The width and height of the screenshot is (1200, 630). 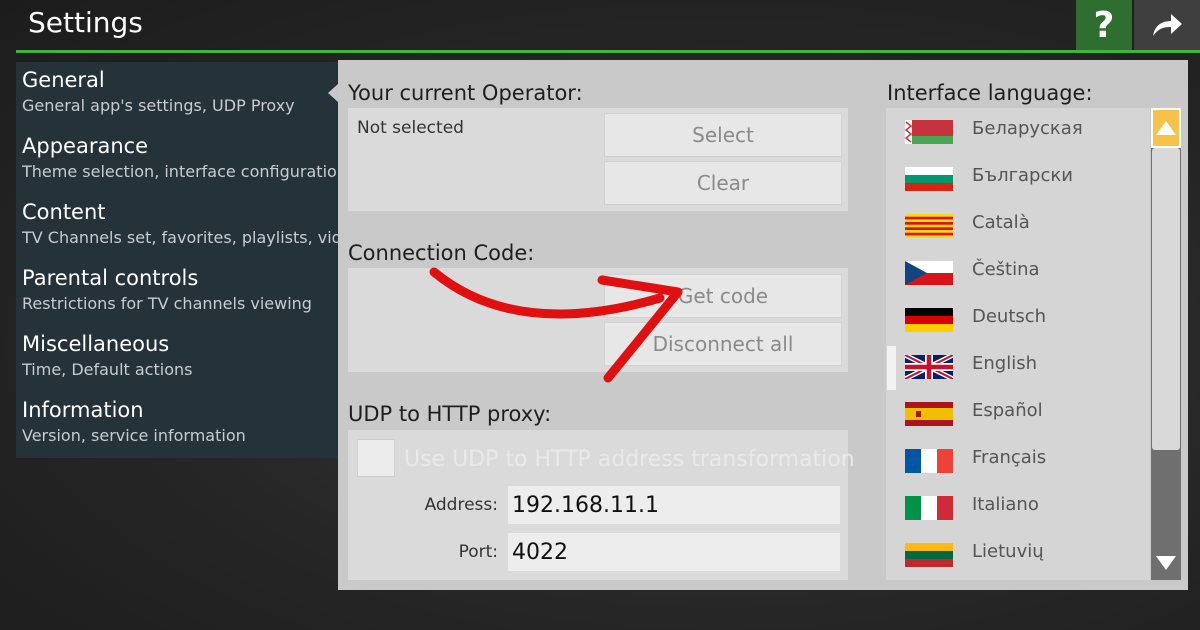 I want to click on language-item-french: Français, so click(x=1018, y=460).